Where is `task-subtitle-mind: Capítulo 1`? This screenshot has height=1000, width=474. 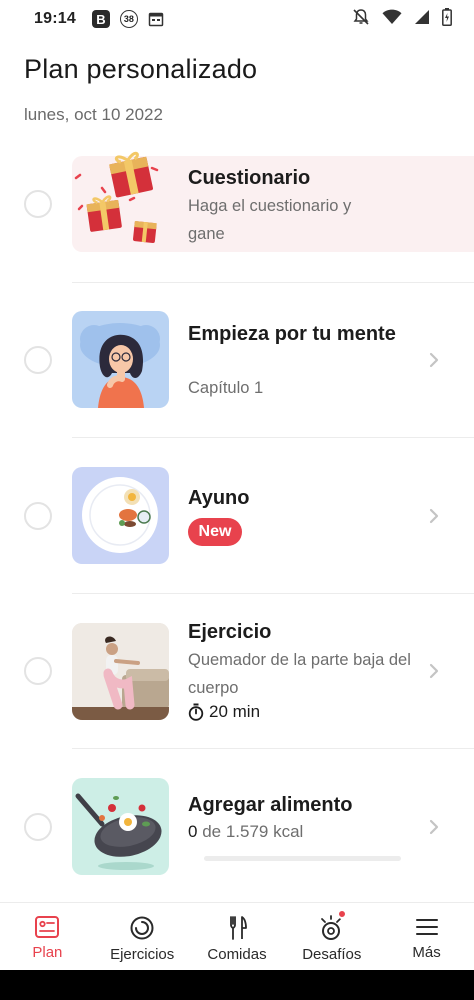 task-subtitle-mind: Capítulo 1 is located at coordinates (226, 388).